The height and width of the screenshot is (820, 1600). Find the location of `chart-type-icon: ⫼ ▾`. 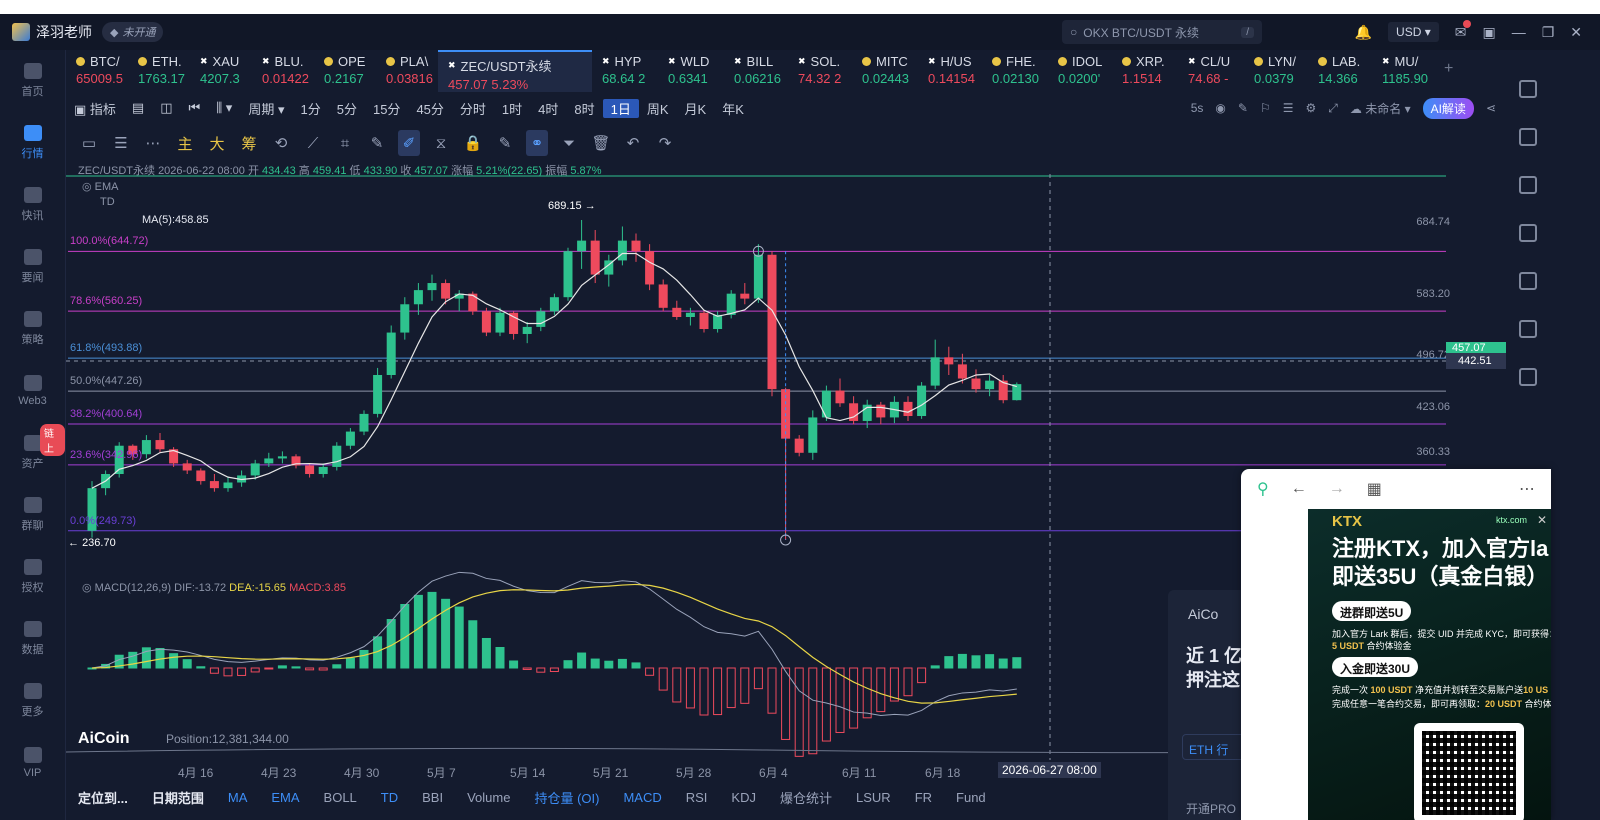

chart-type-icon: ⫼ ▾ is located at coordinates (224, 108).